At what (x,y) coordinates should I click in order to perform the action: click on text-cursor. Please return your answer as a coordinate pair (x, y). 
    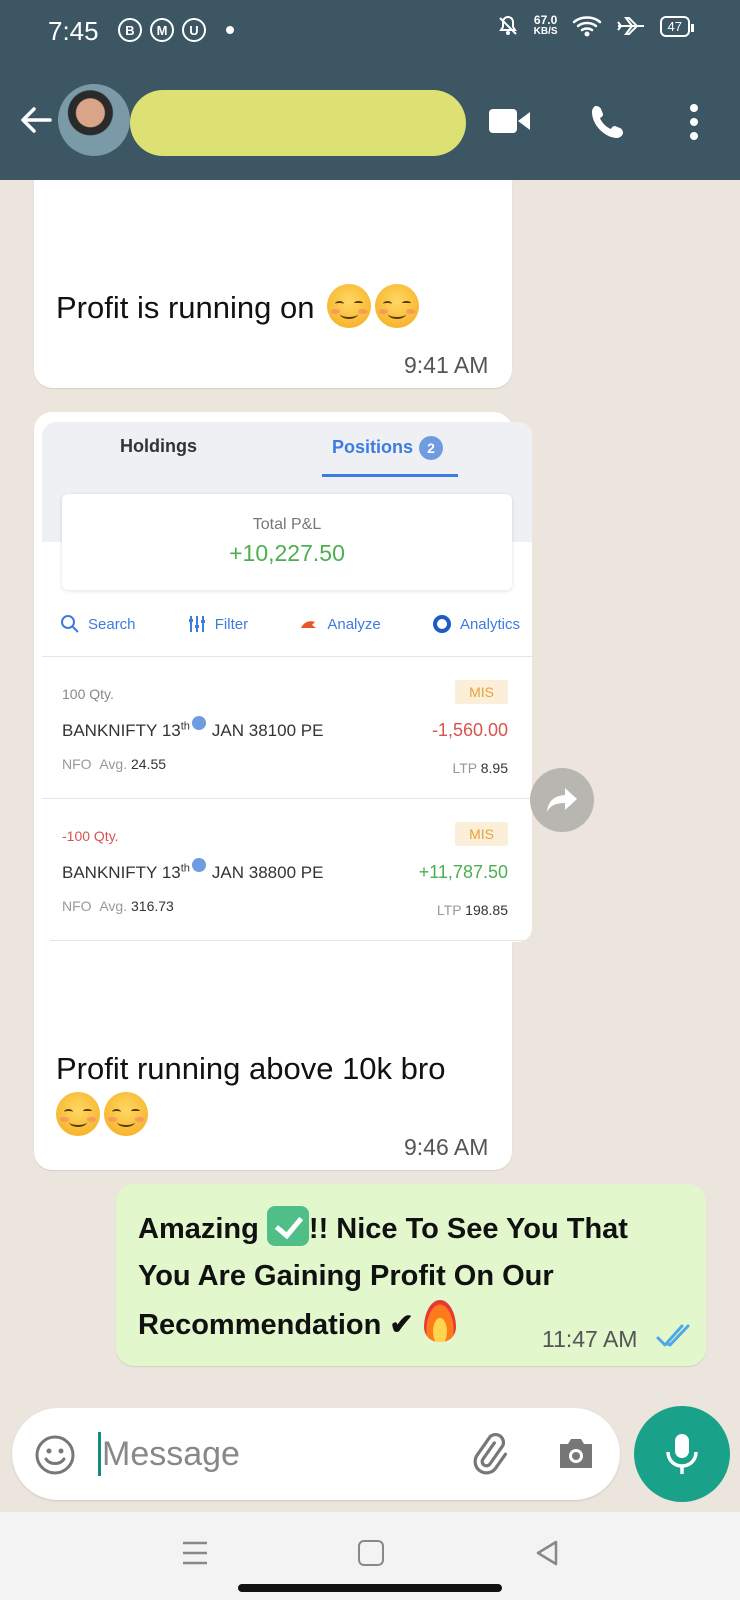
    Looking at the image, I should click on (99, 1454).